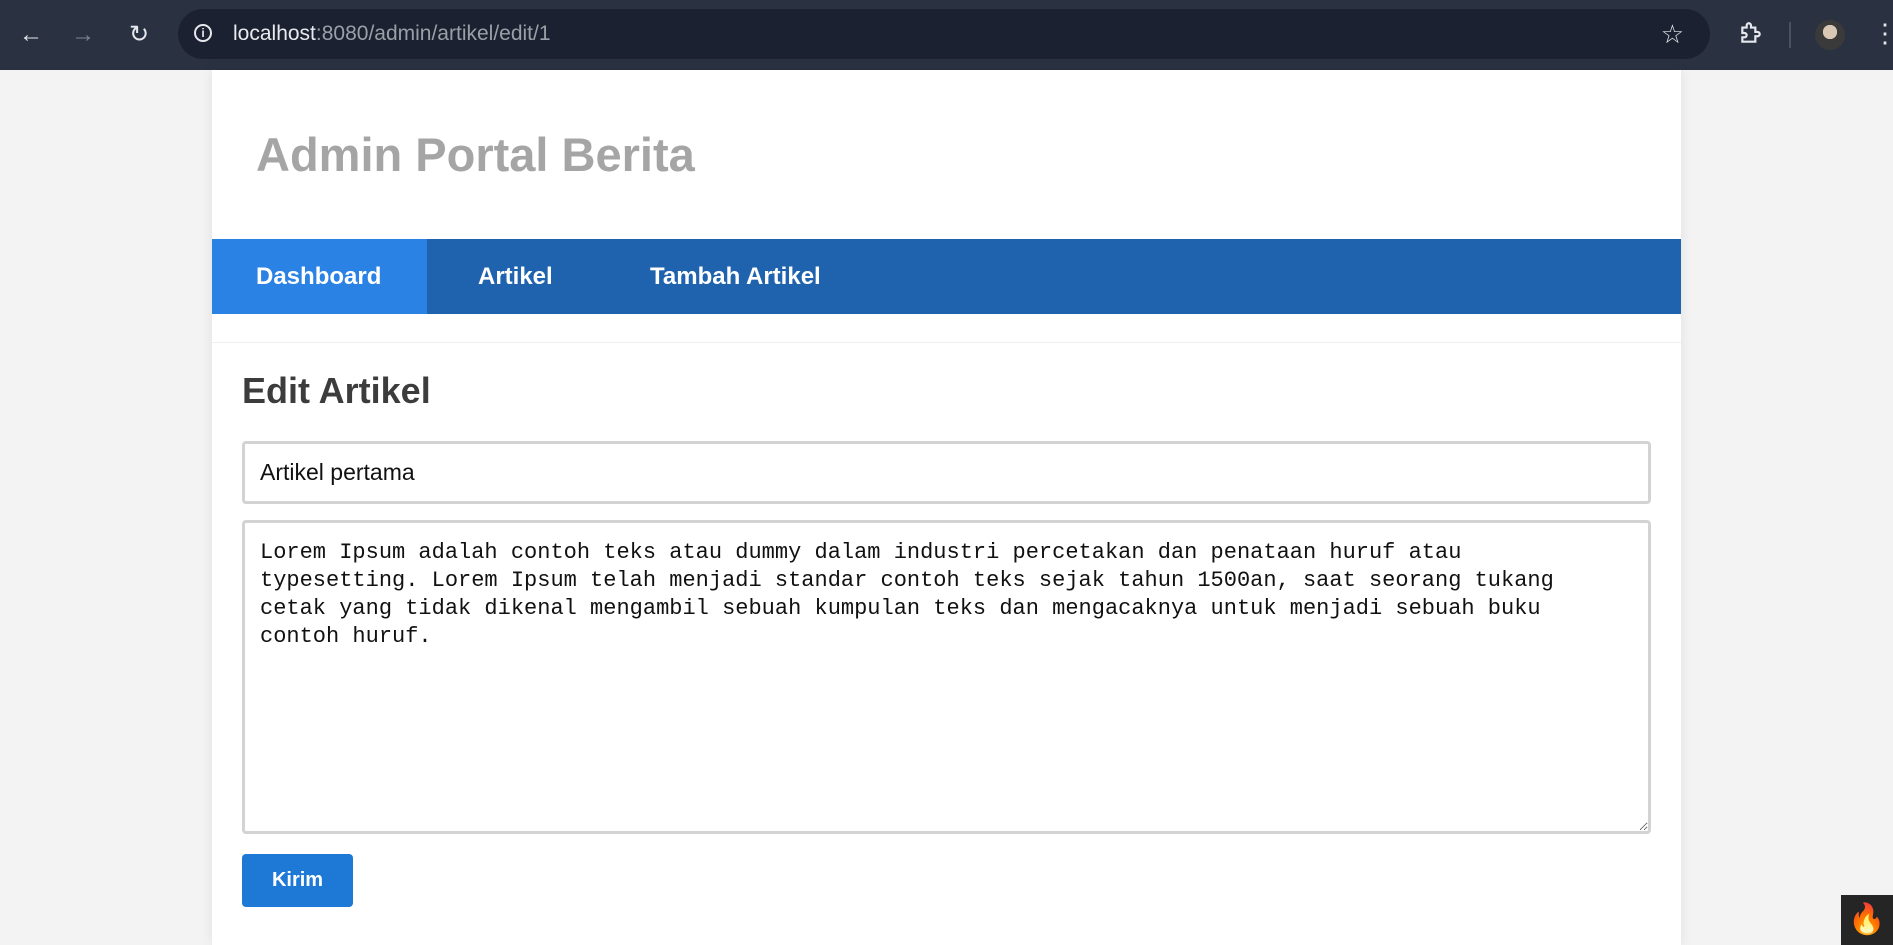  What do you see at coordinates (297, 880) in the screenshot?
I see `submit-button: Kirim` at bounding box center [297, 880].